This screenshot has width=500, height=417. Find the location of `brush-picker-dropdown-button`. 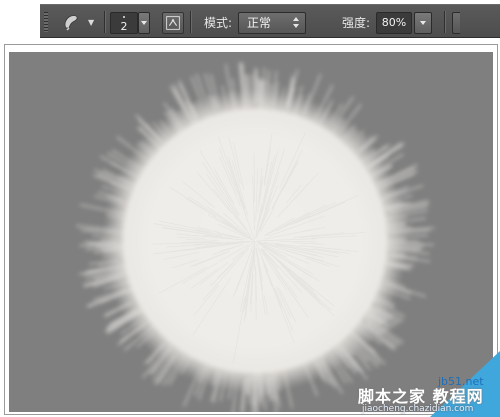

brush-picker-dropdown-button is located at coordinates (144, 23).